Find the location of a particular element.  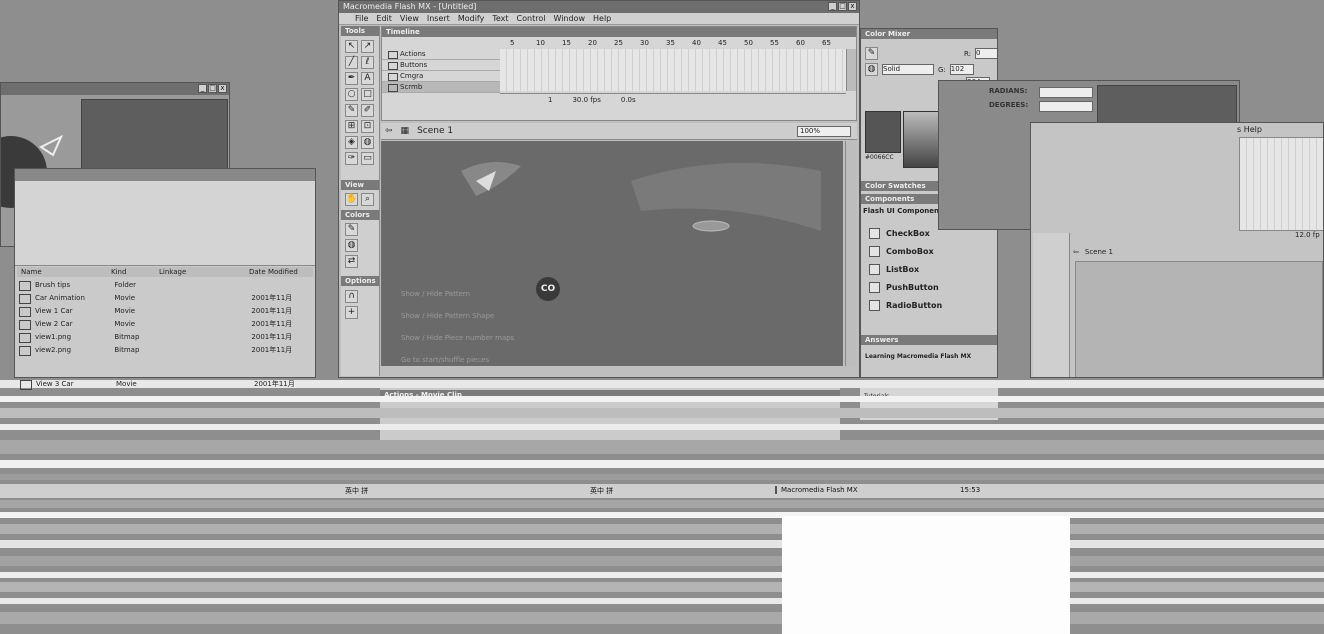

menu-modify: Modify is located at coordinates (471, 18).